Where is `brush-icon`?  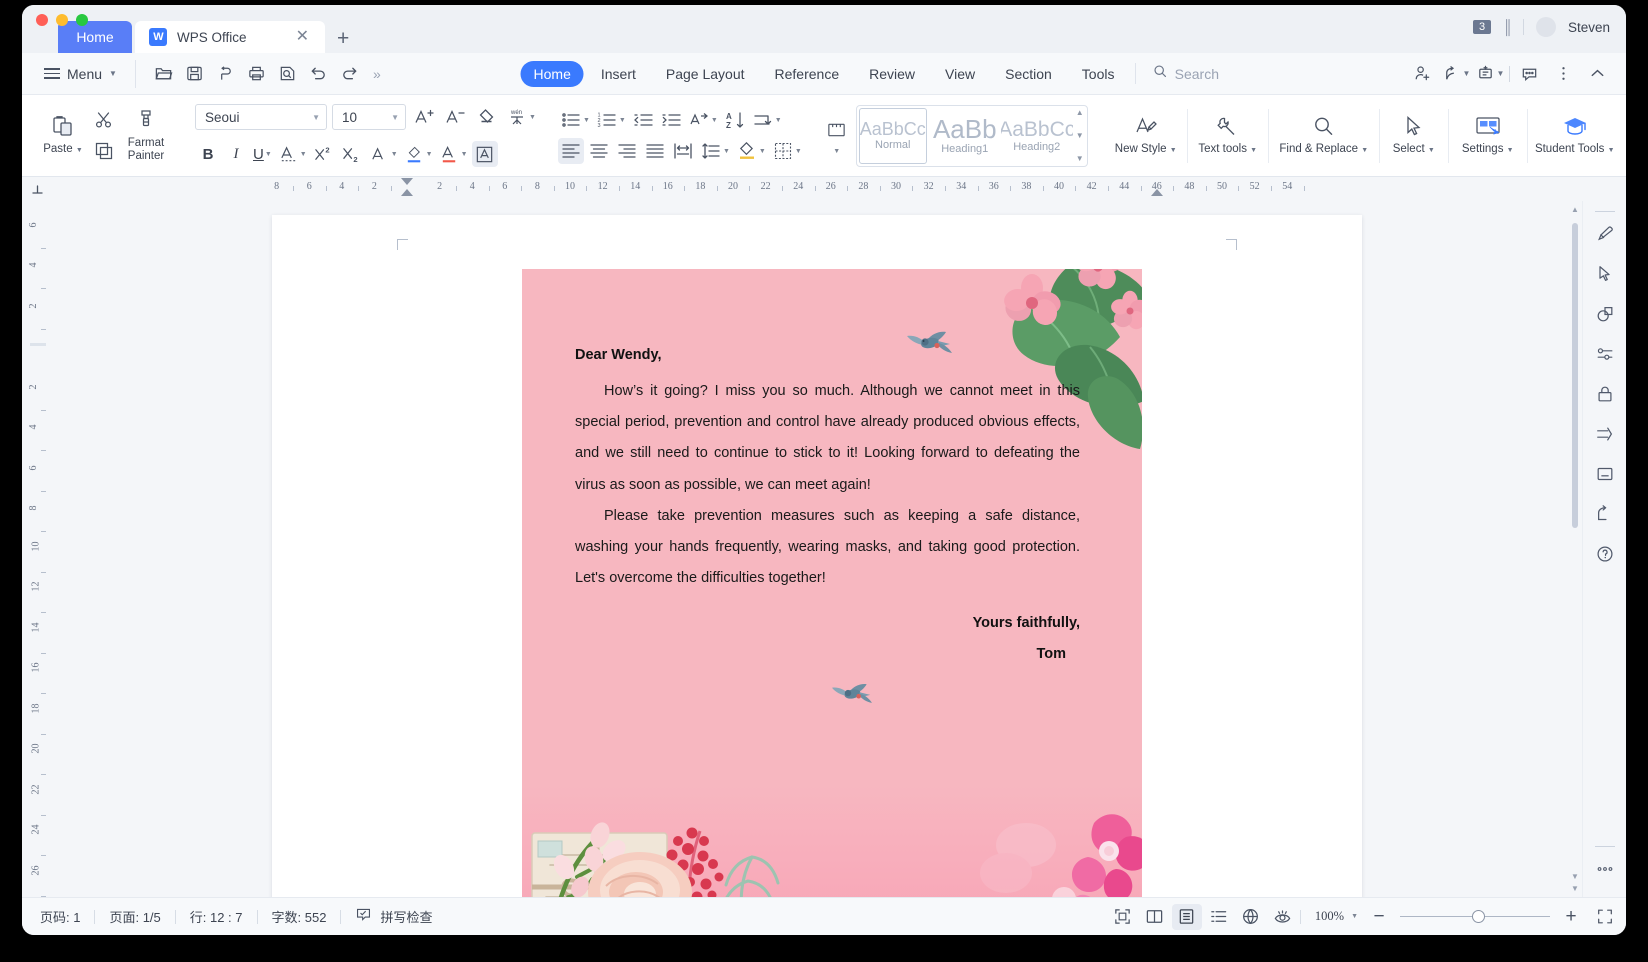 brush-icon is located at coordinates (1605, 234).